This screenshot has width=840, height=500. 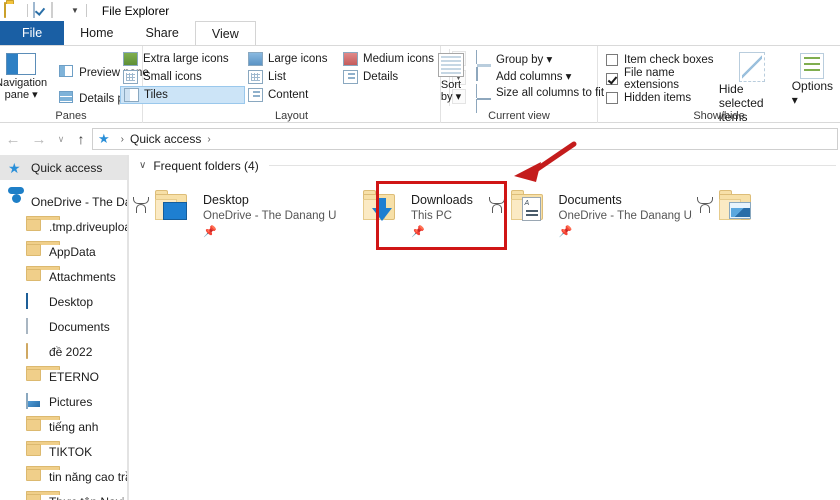 I want to click on sidebar-item-tmp-driveupload: .tmp.driveupload, so click(x=63, y=226).